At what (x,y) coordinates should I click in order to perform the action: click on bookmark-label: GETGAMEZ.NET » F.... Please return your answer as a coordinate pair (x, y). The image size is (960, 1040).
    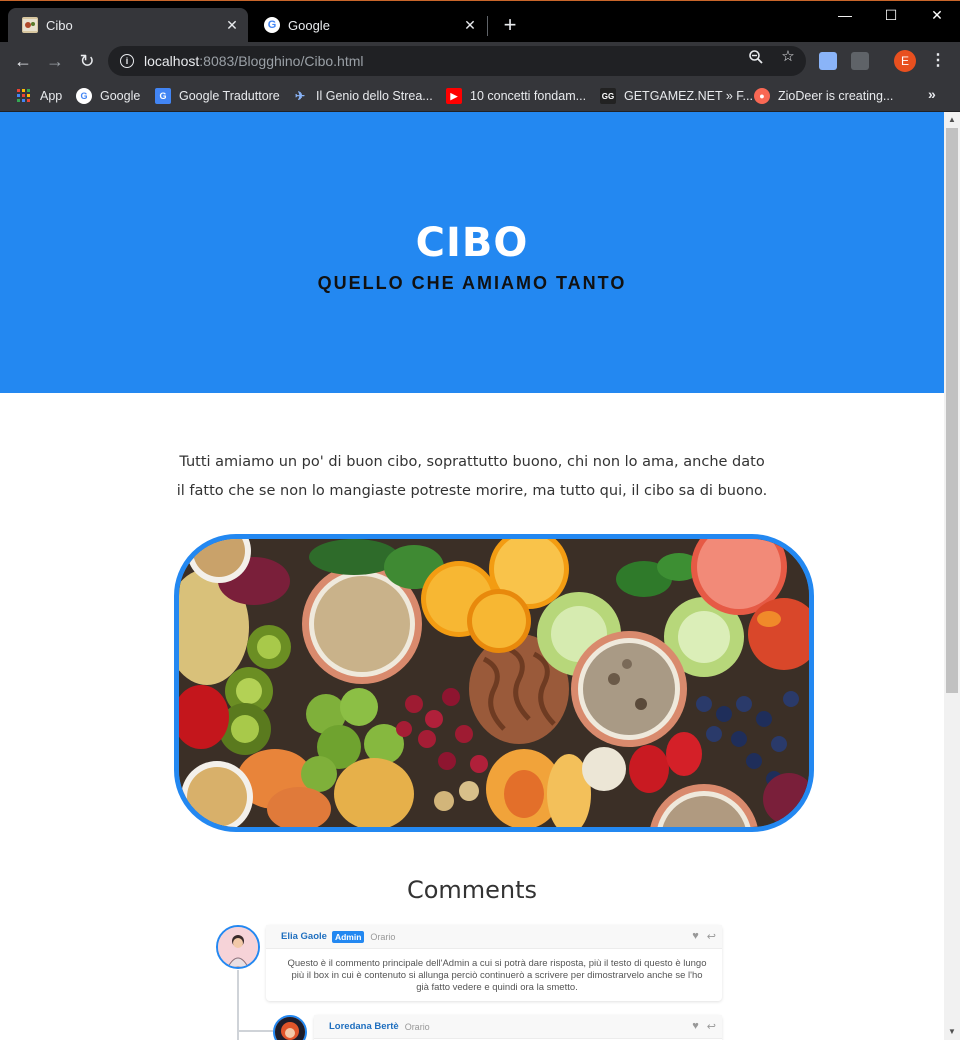
    Looking at the image, I should click on (688, 96).